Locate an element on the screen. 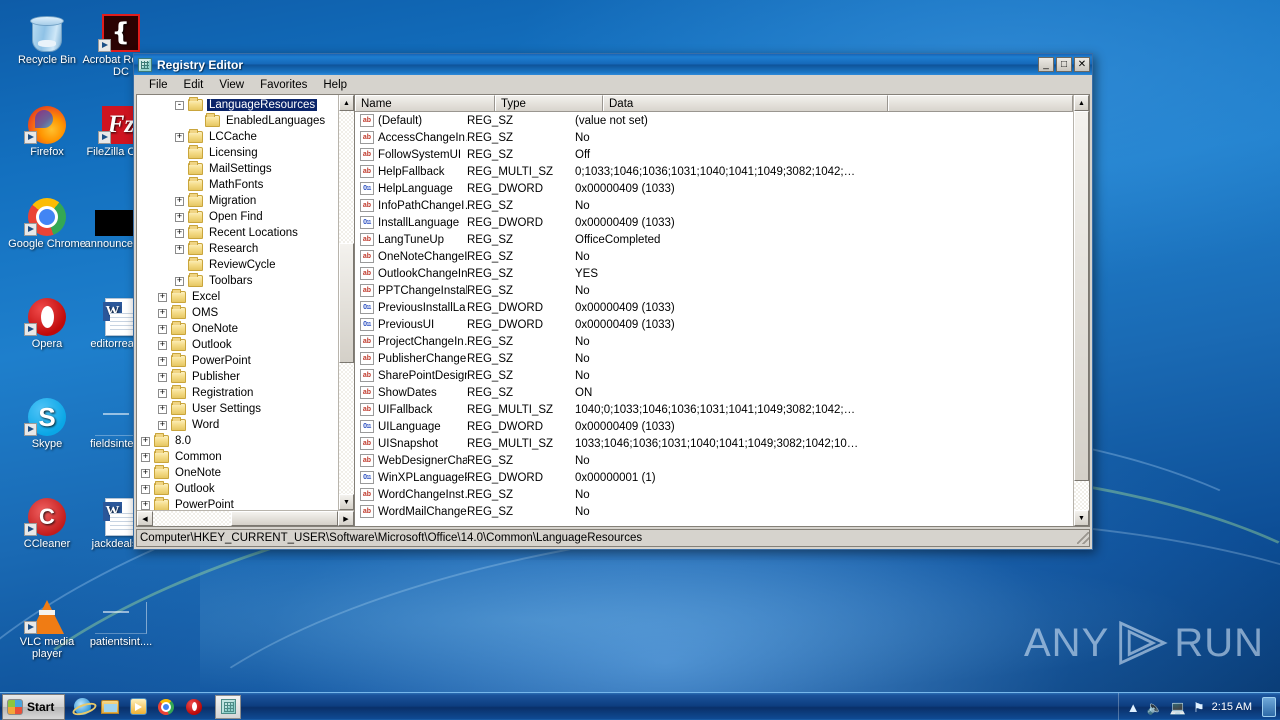 The image size is (1280, 720). desktop-icon-firefox: Firefox is located at coordinates (47, 128).